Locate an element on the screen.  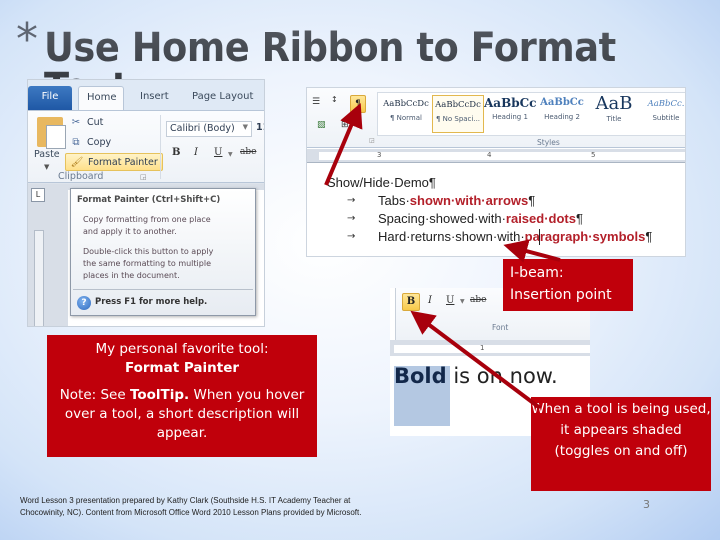
tooltip-text: Double-click this button to apply is located at coordinates (148, 251).